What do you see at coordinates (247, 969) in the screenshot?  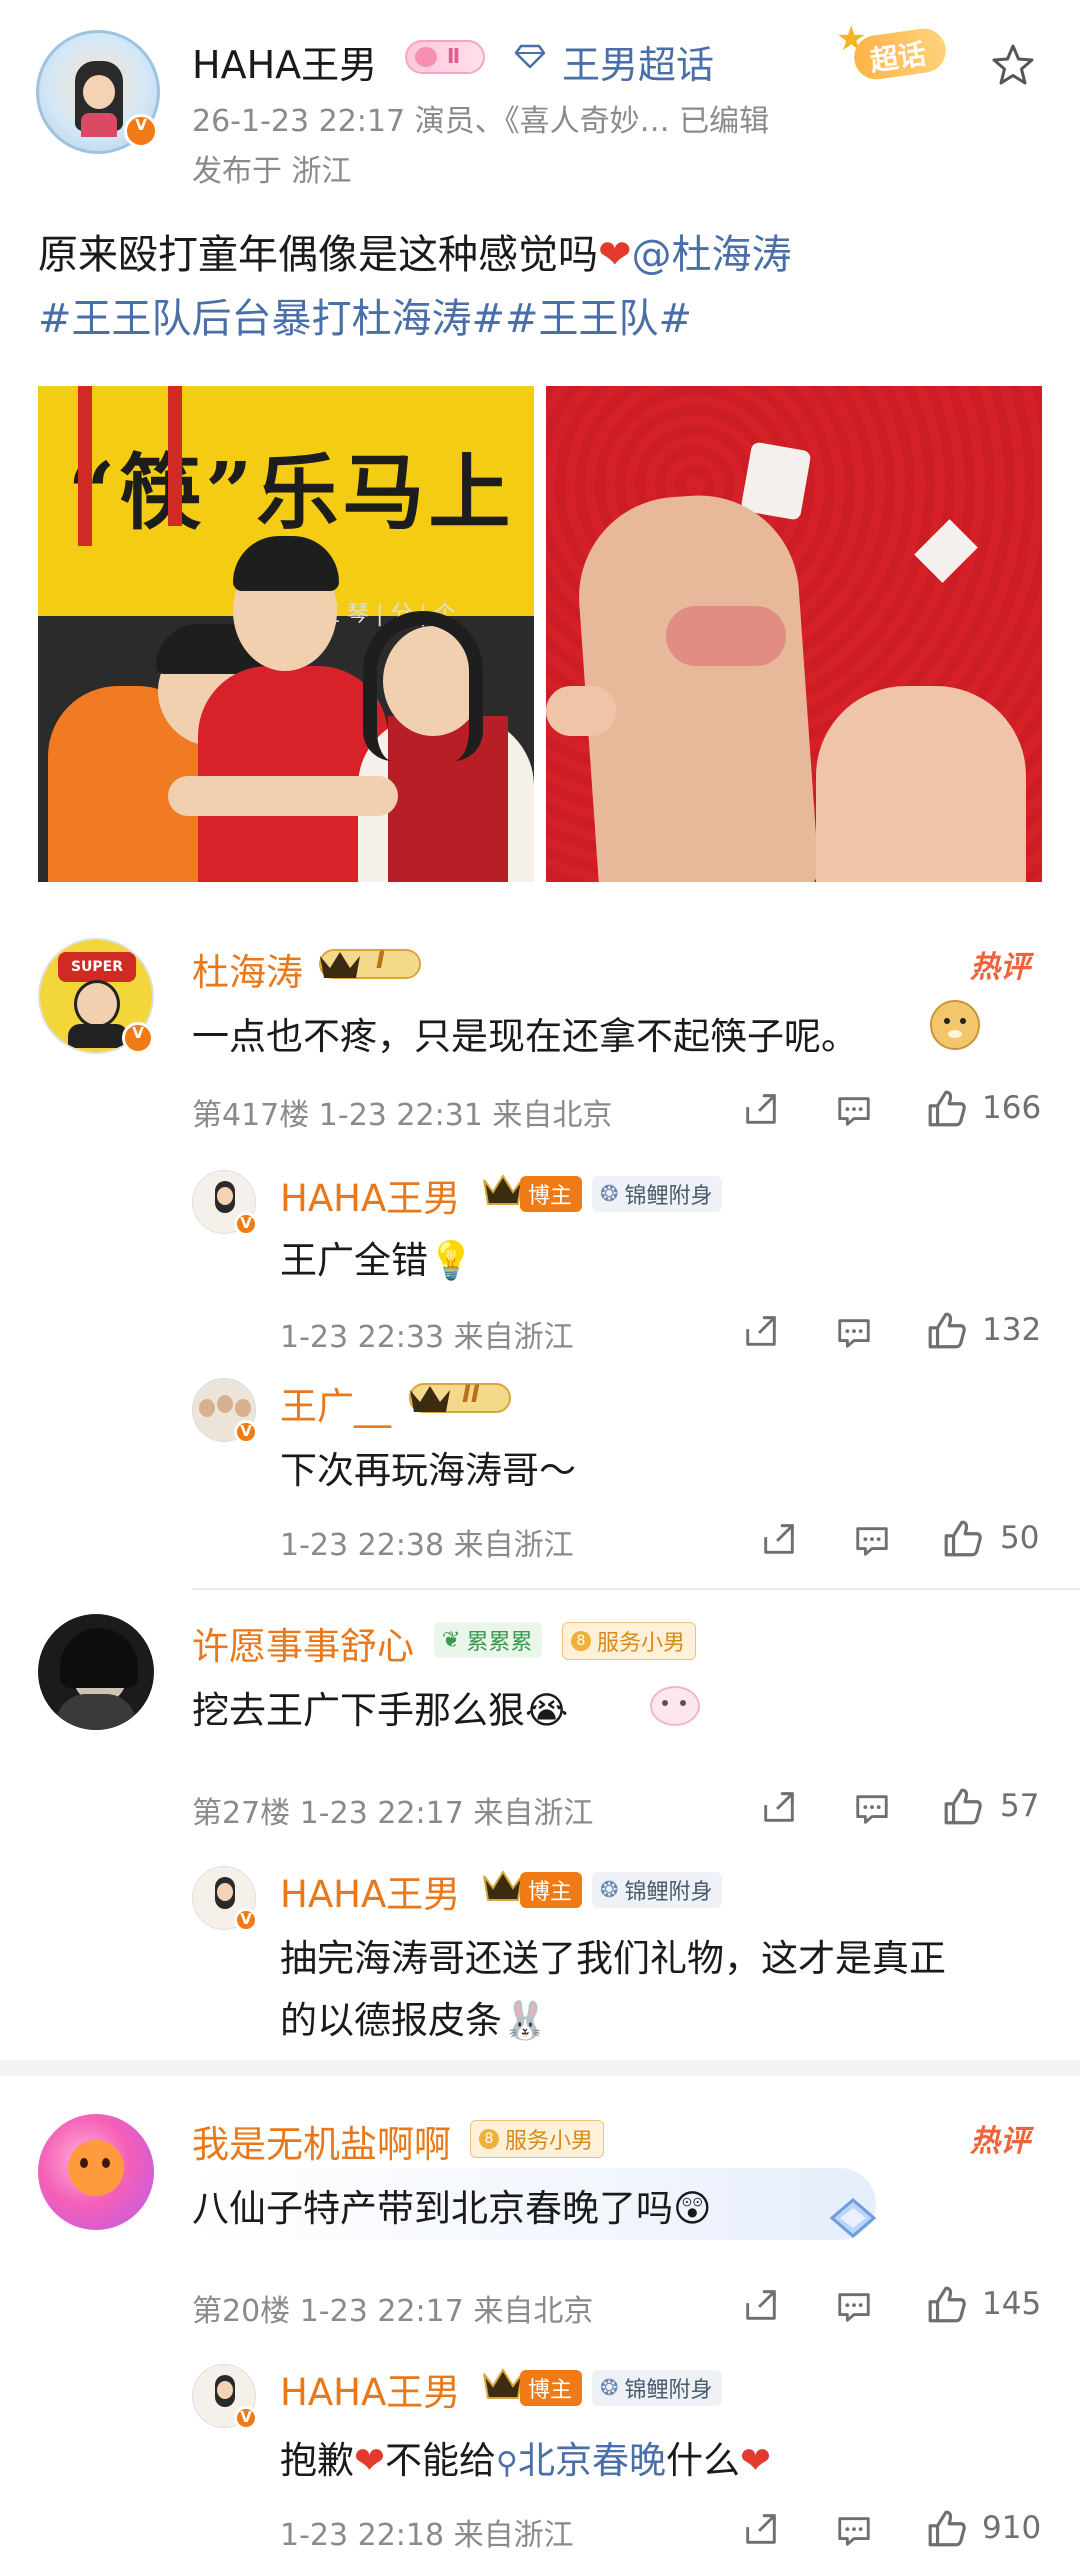 I see `comment-user-name: 杜海涛` at bounding box center [247, 969].